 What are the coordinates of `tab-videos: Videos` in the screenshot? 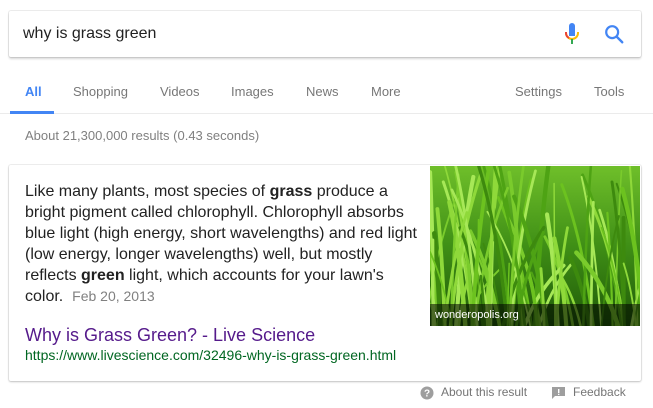 It's located at (180, 91).